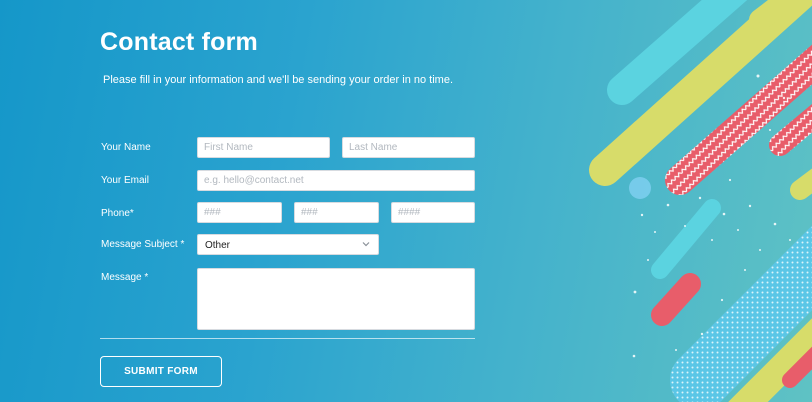 The image size is (812, 402). What do you see at coordinates (336, 299) in the screenshot?
I see `message-textarea` at bounding box center [336, 299].